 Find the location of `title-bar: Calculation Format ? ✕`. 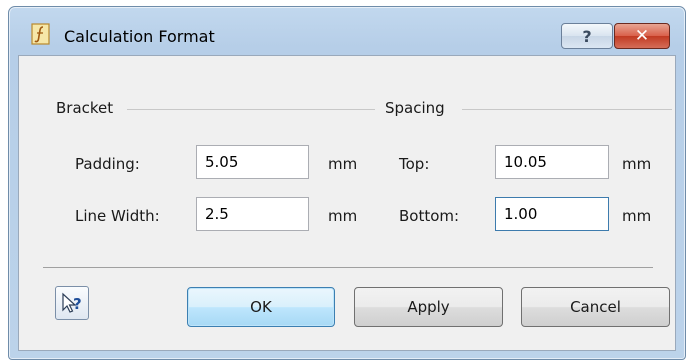

title-bar: Calculation Format ? ✕ is located at coordinates (347, 31).